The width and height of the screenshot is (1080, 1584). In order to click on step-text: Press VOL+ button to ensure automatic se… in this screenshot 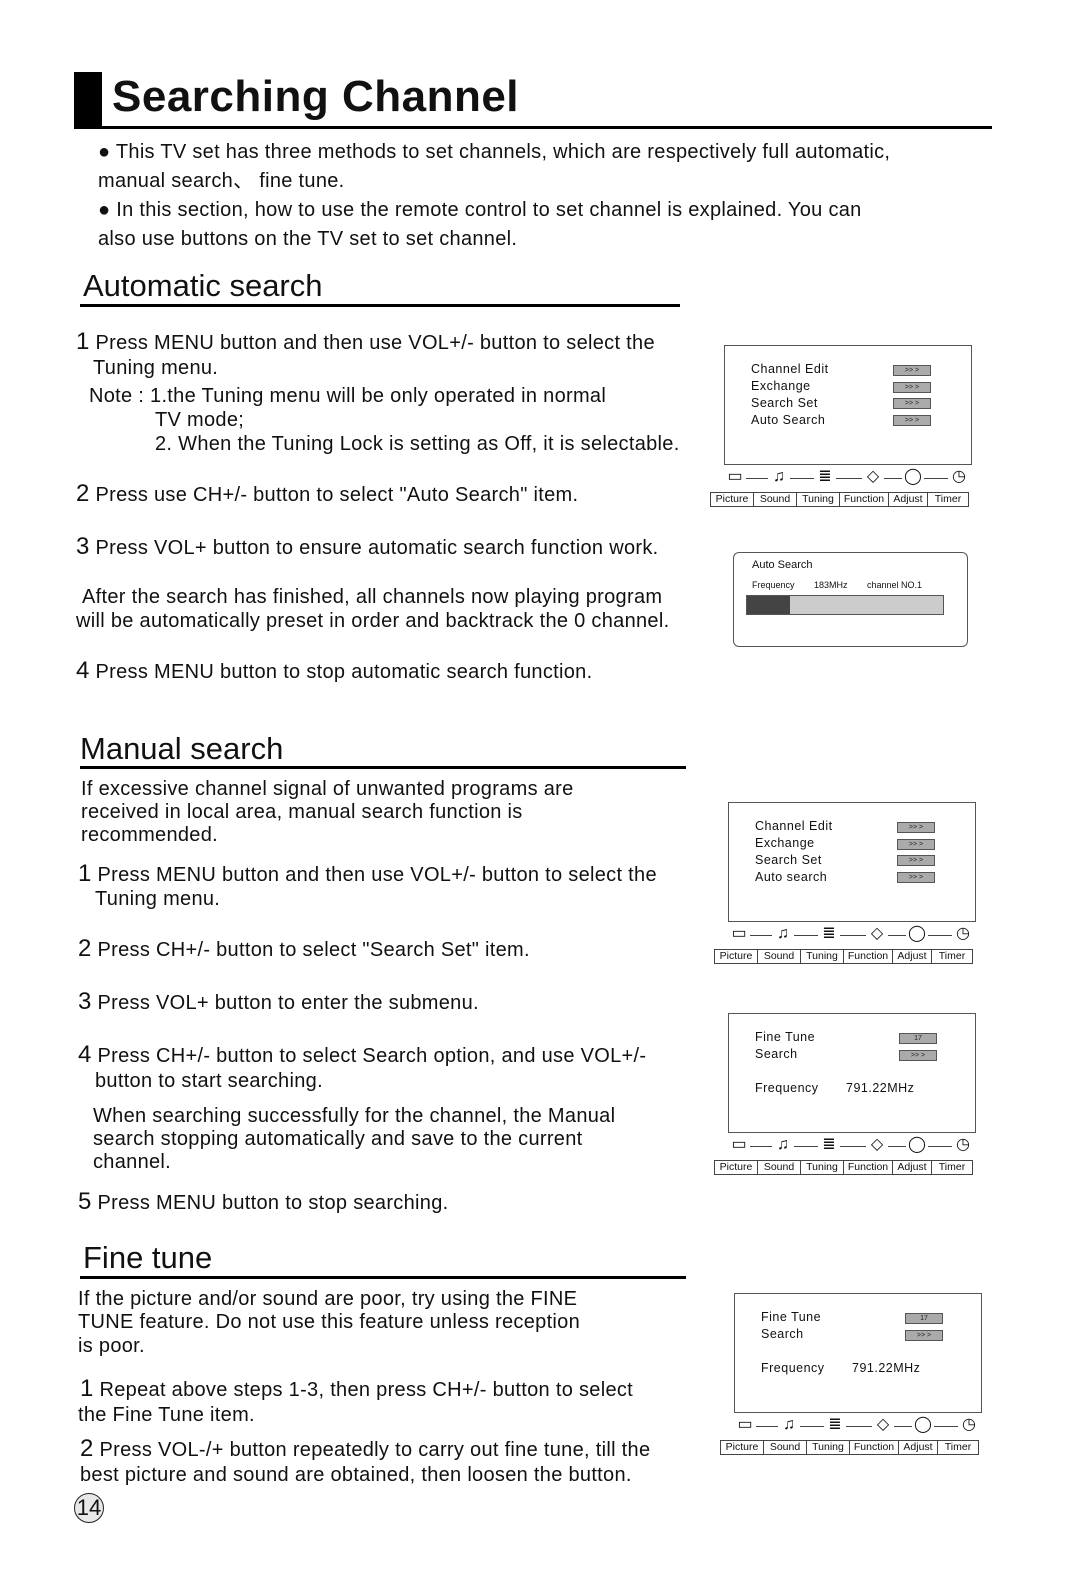, I will do `click(377, 548)`.